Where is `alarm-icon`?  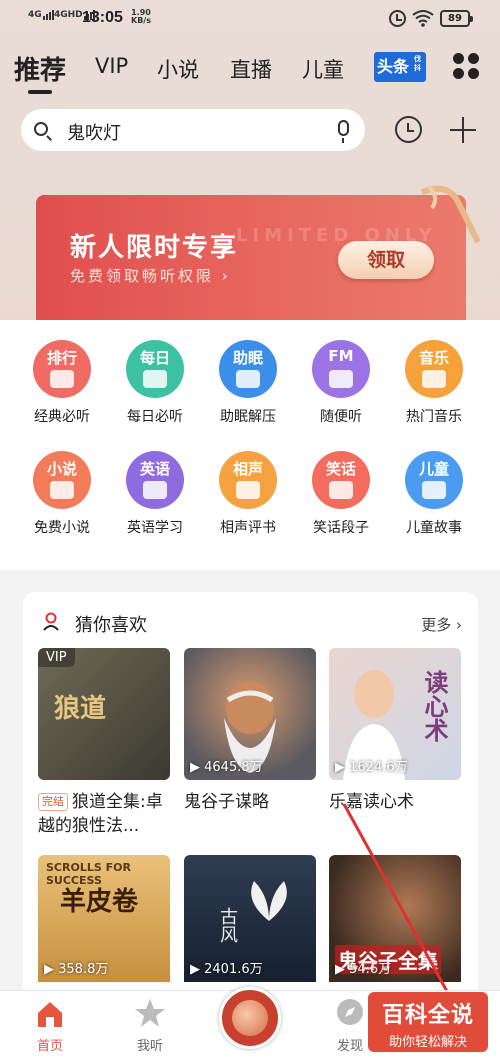
alarm-icon is located at coordinates (397, 18).